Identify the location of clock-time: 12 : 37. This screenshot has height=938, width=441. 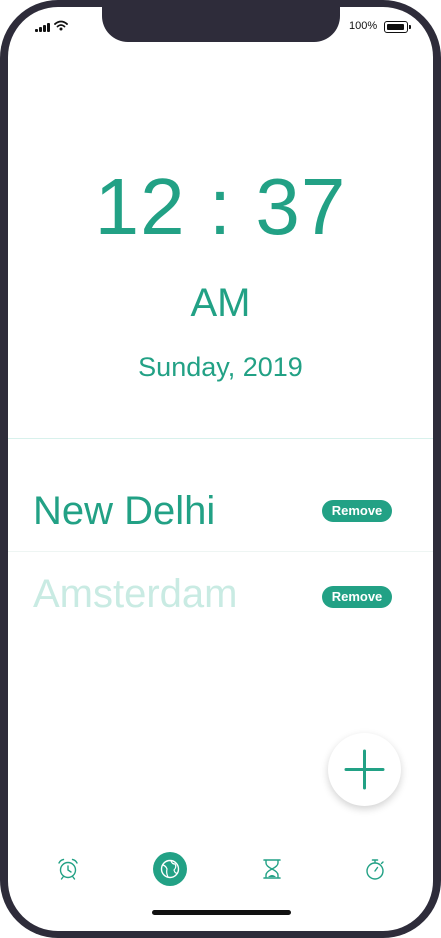
(220, 206).